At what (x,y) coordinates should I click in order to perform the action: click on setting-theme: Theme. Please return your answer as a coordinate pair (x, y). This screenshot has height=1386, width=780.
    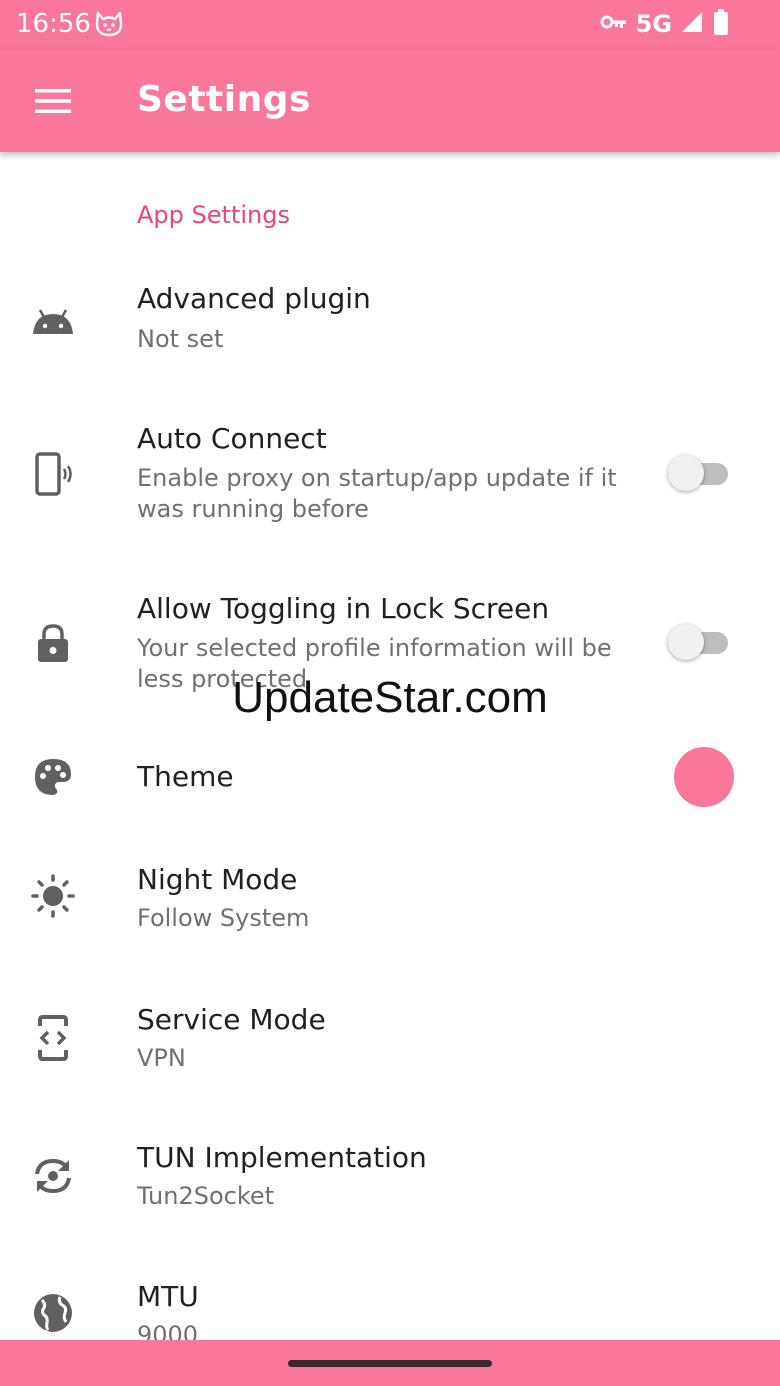
    Looking at the image, I should click on (390, 777).